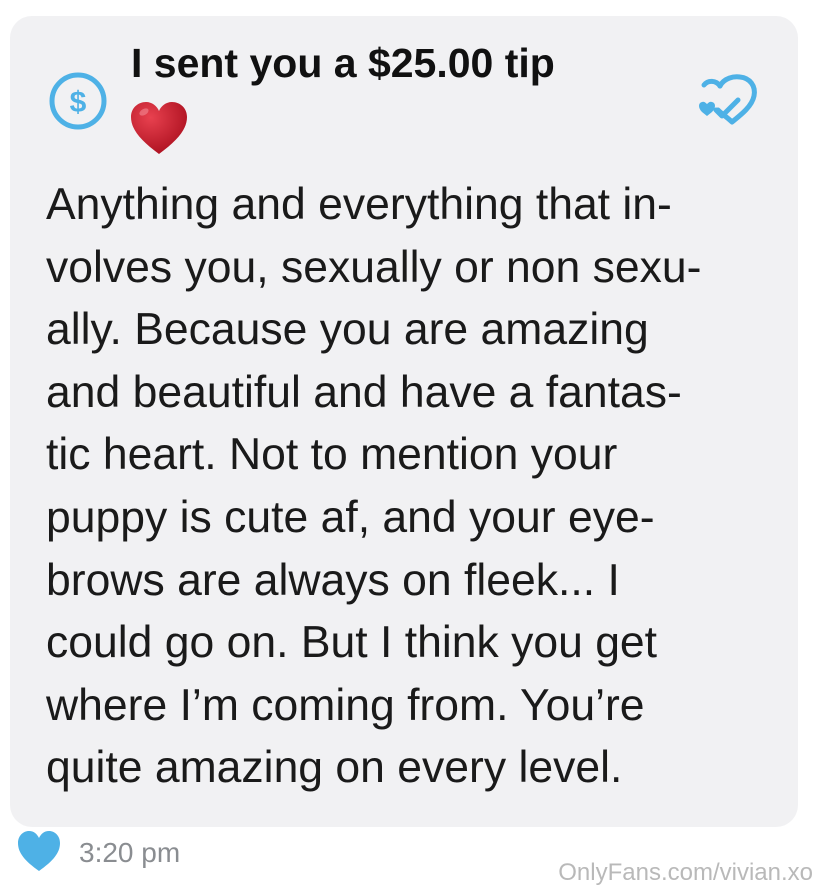 The height and width of the screenshot is (893, 819). I want to click on message-line: Anything and everything that in-, so click(359, 204).